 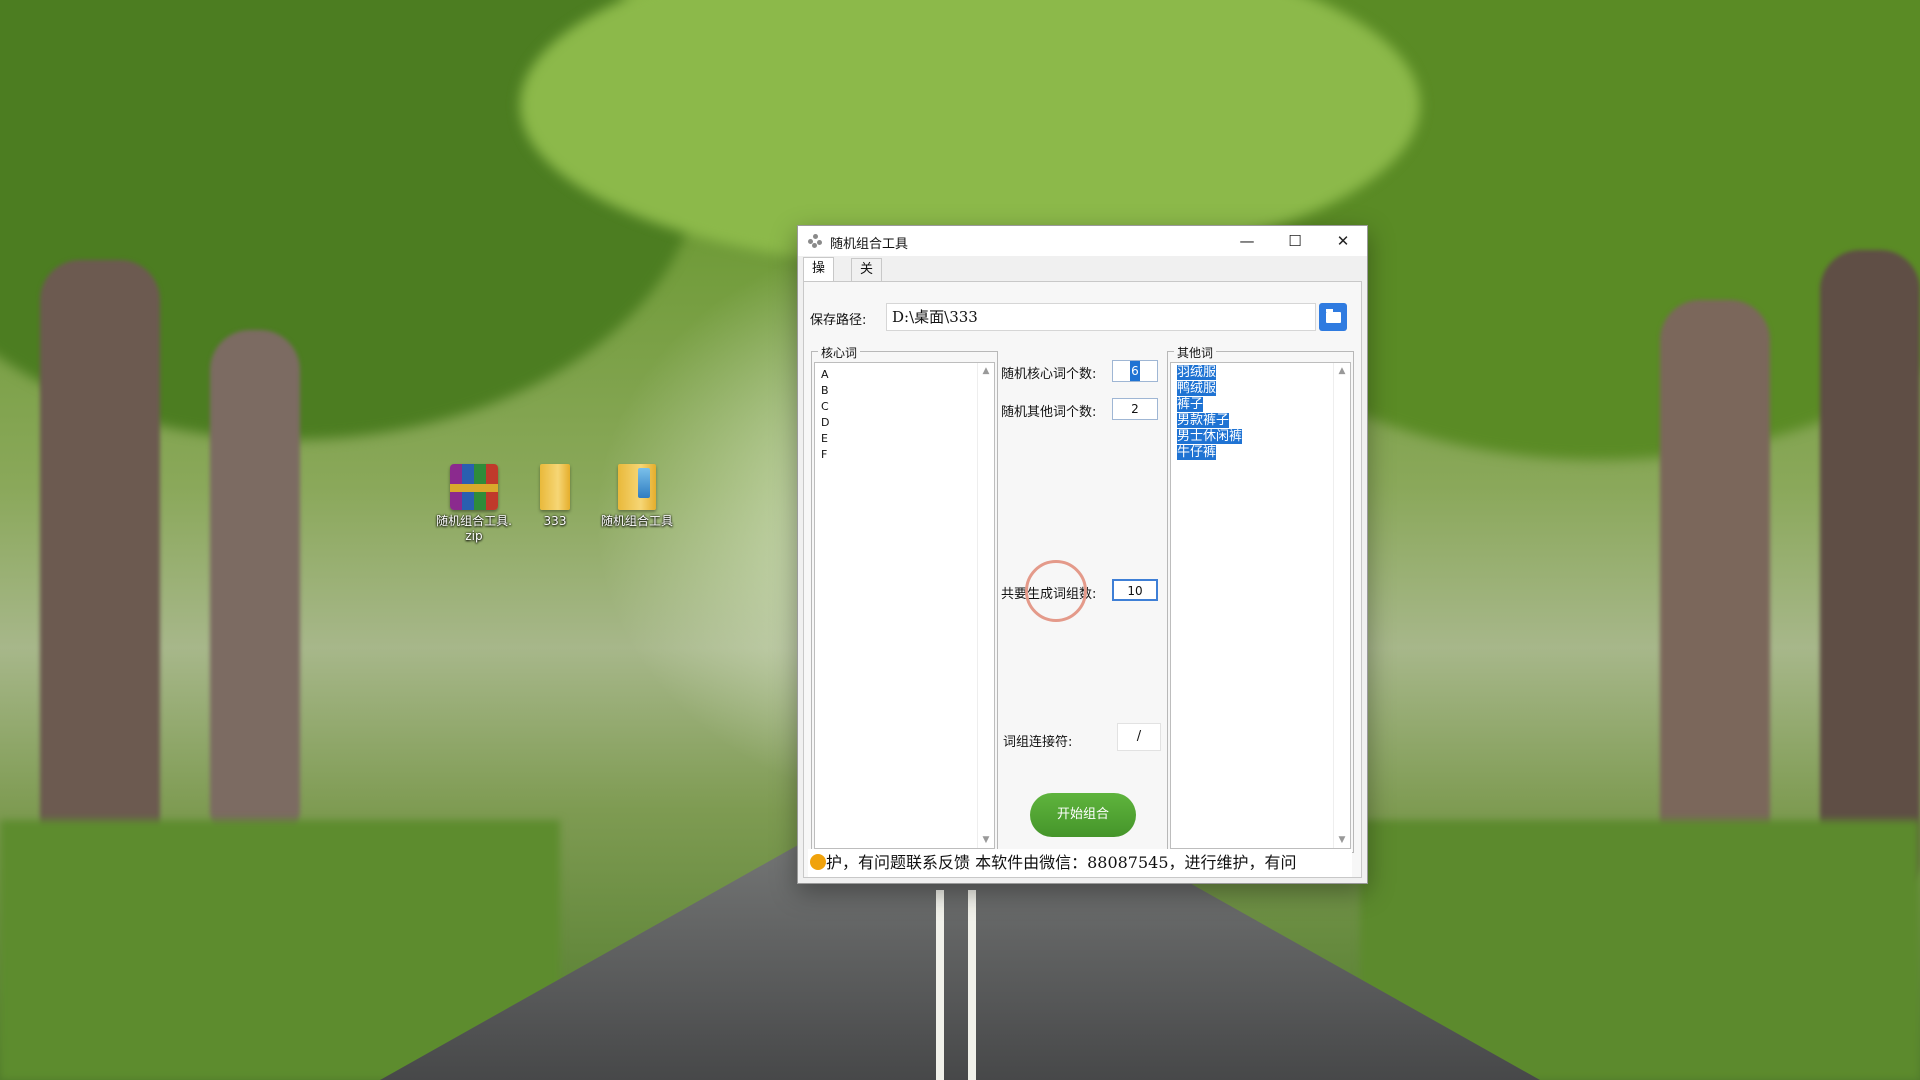 I want to click on maximize-button: ☐, so click(x=1295, y=241).